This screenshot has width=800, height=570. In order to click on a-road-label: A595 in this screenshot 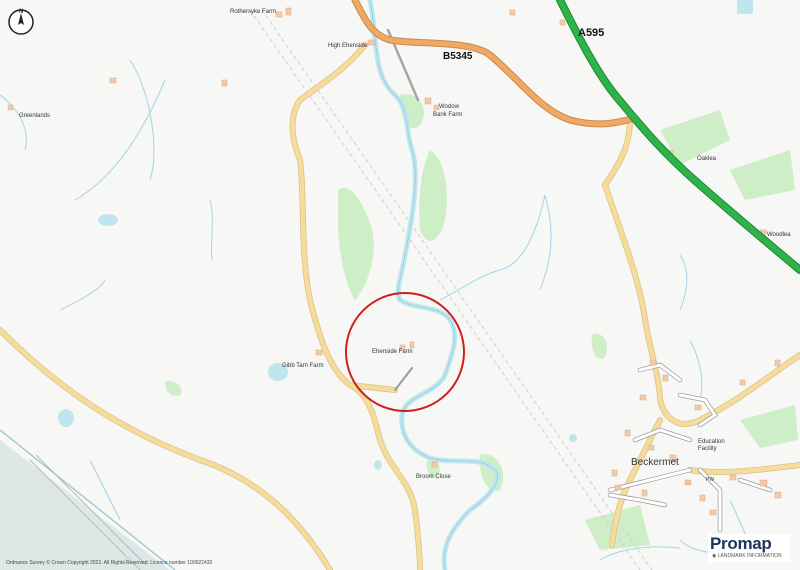, I will do `click(591, 33)`.